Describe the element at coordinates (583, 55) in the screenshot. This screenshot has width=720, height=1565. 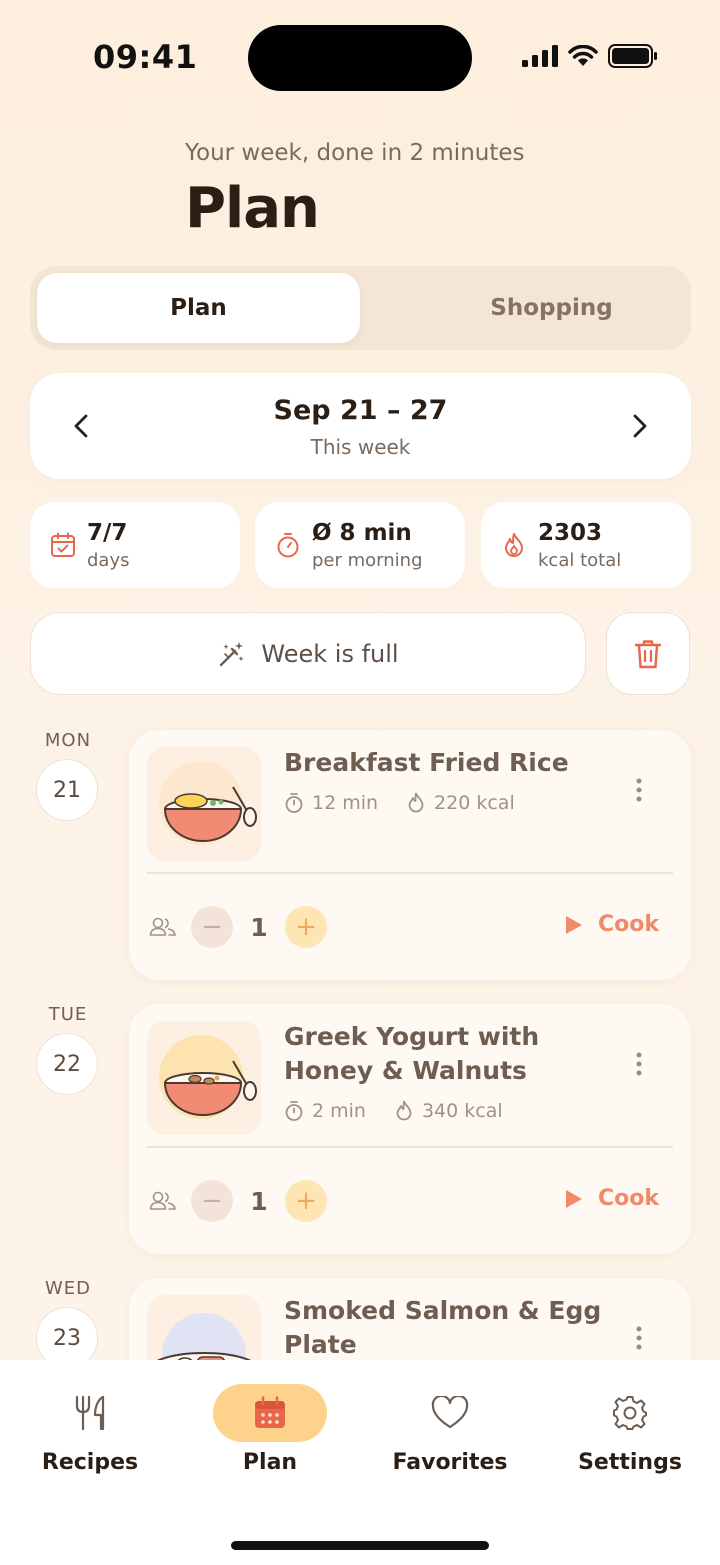
I see `wifi-icon` at that location.